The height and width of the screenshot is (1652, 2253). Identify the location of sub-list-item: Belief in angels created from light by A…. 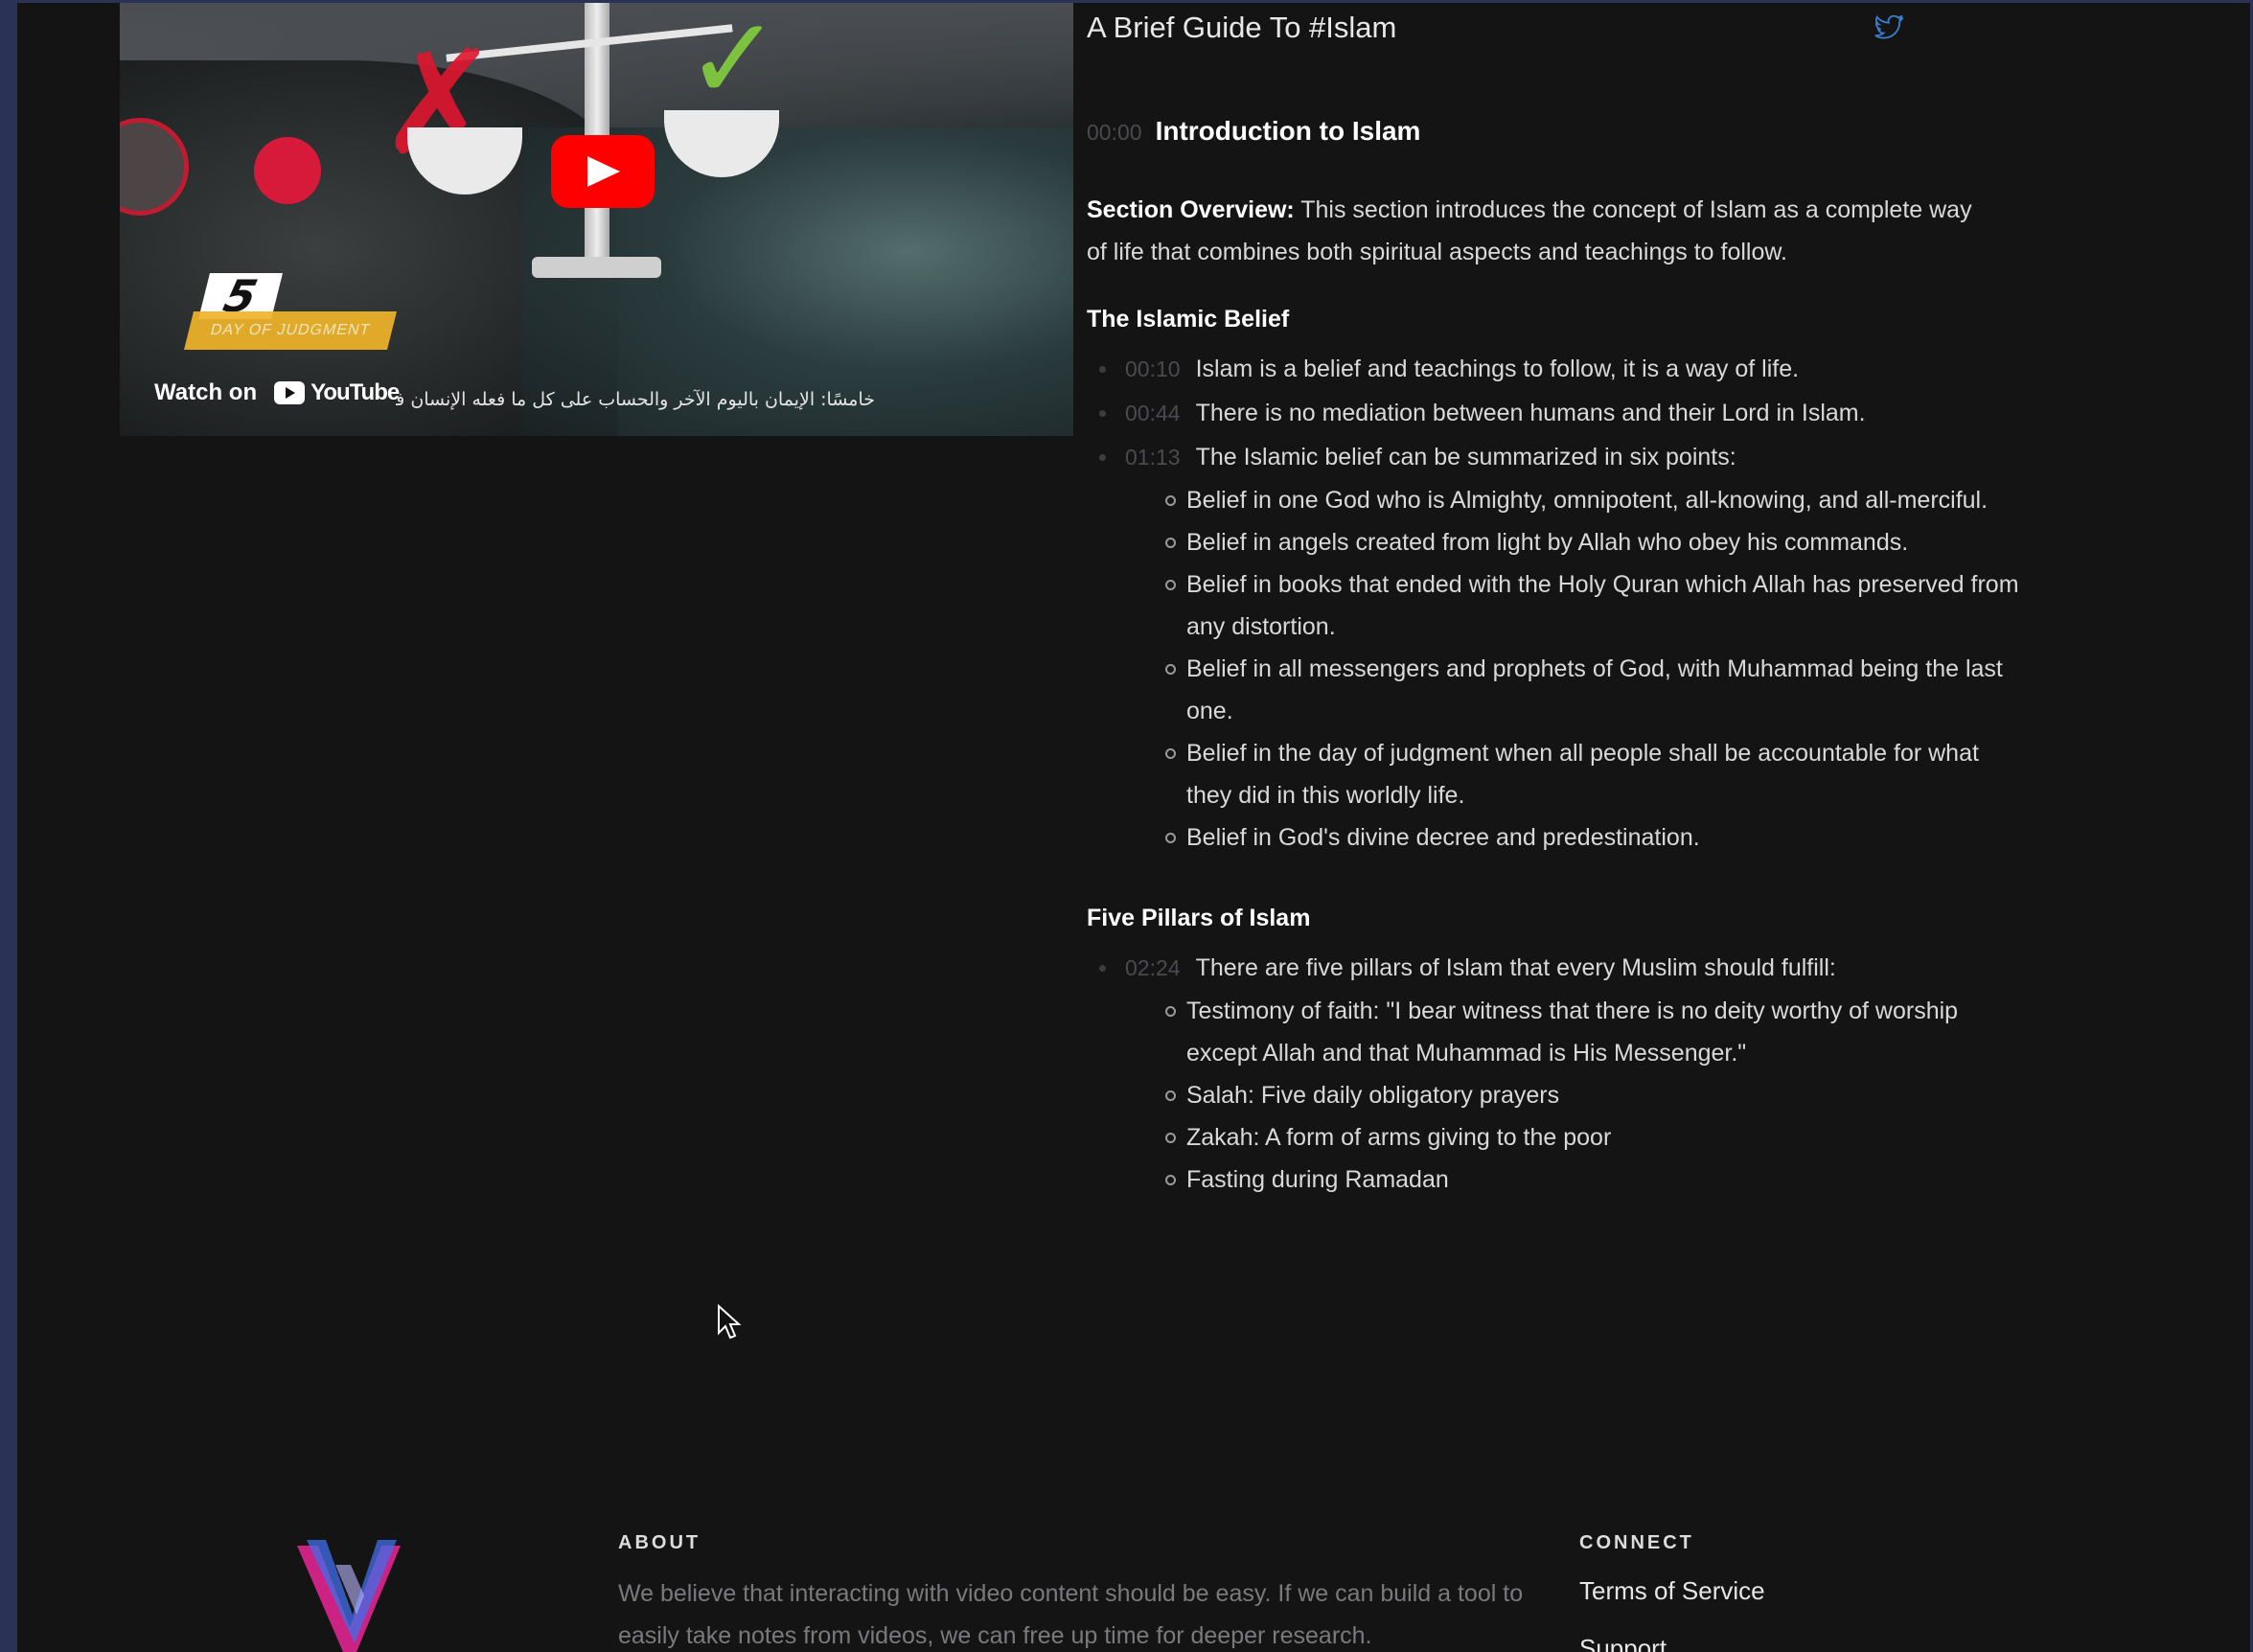
(1594, 542).